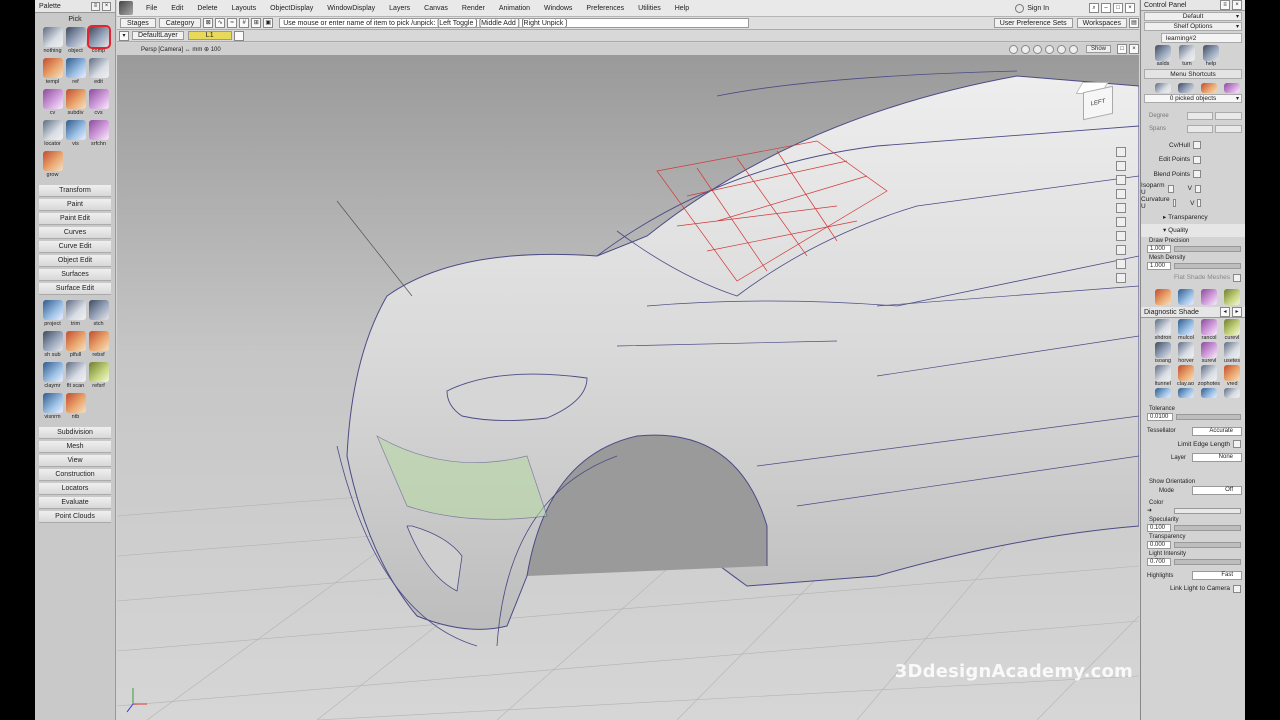  What do you see at coordinates (232, 23) in the screenshot?
I see `wave-icon: ≈` at bounding box center [232, 23].